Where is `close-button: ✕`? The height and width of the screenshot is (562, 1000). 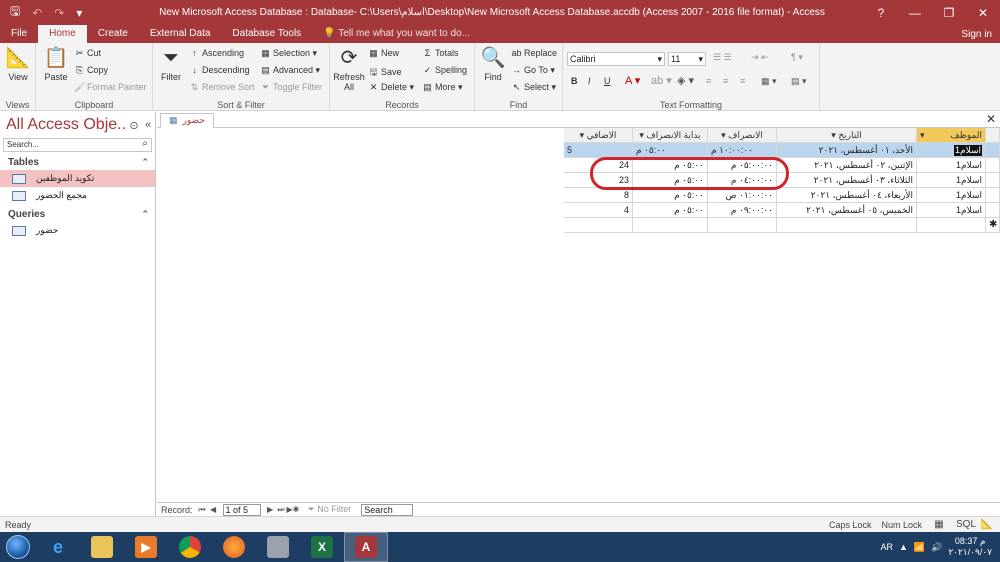 close-button: ✕ is located at coordinates (983, 13).